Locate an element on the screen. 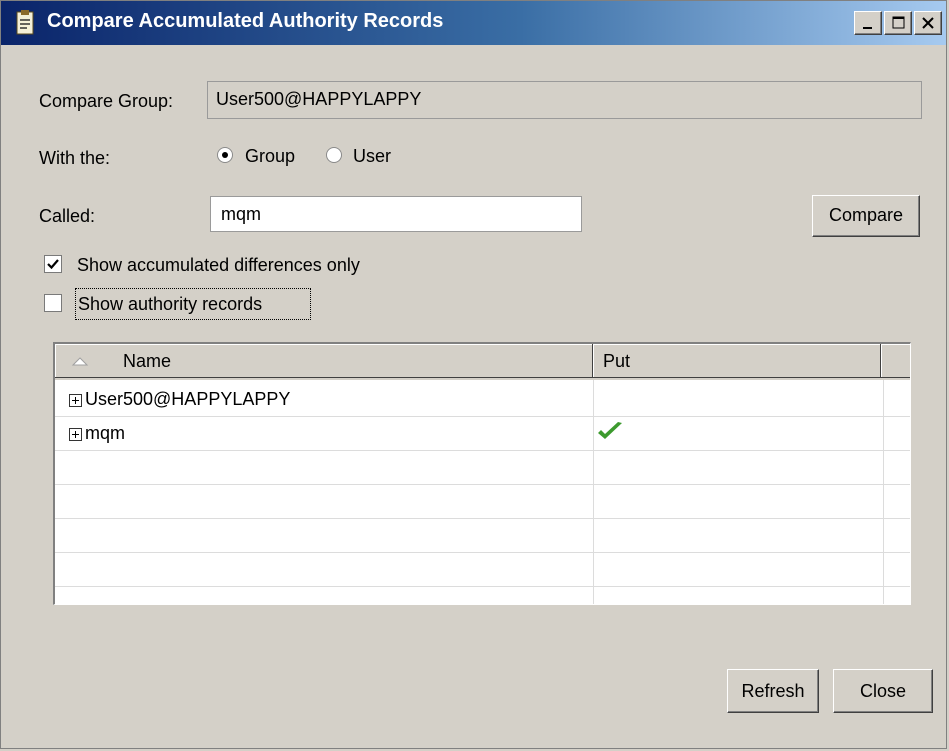 The width and height of the screenshot is (949, 751). maximize-icon is located at coordinates (898, 22).